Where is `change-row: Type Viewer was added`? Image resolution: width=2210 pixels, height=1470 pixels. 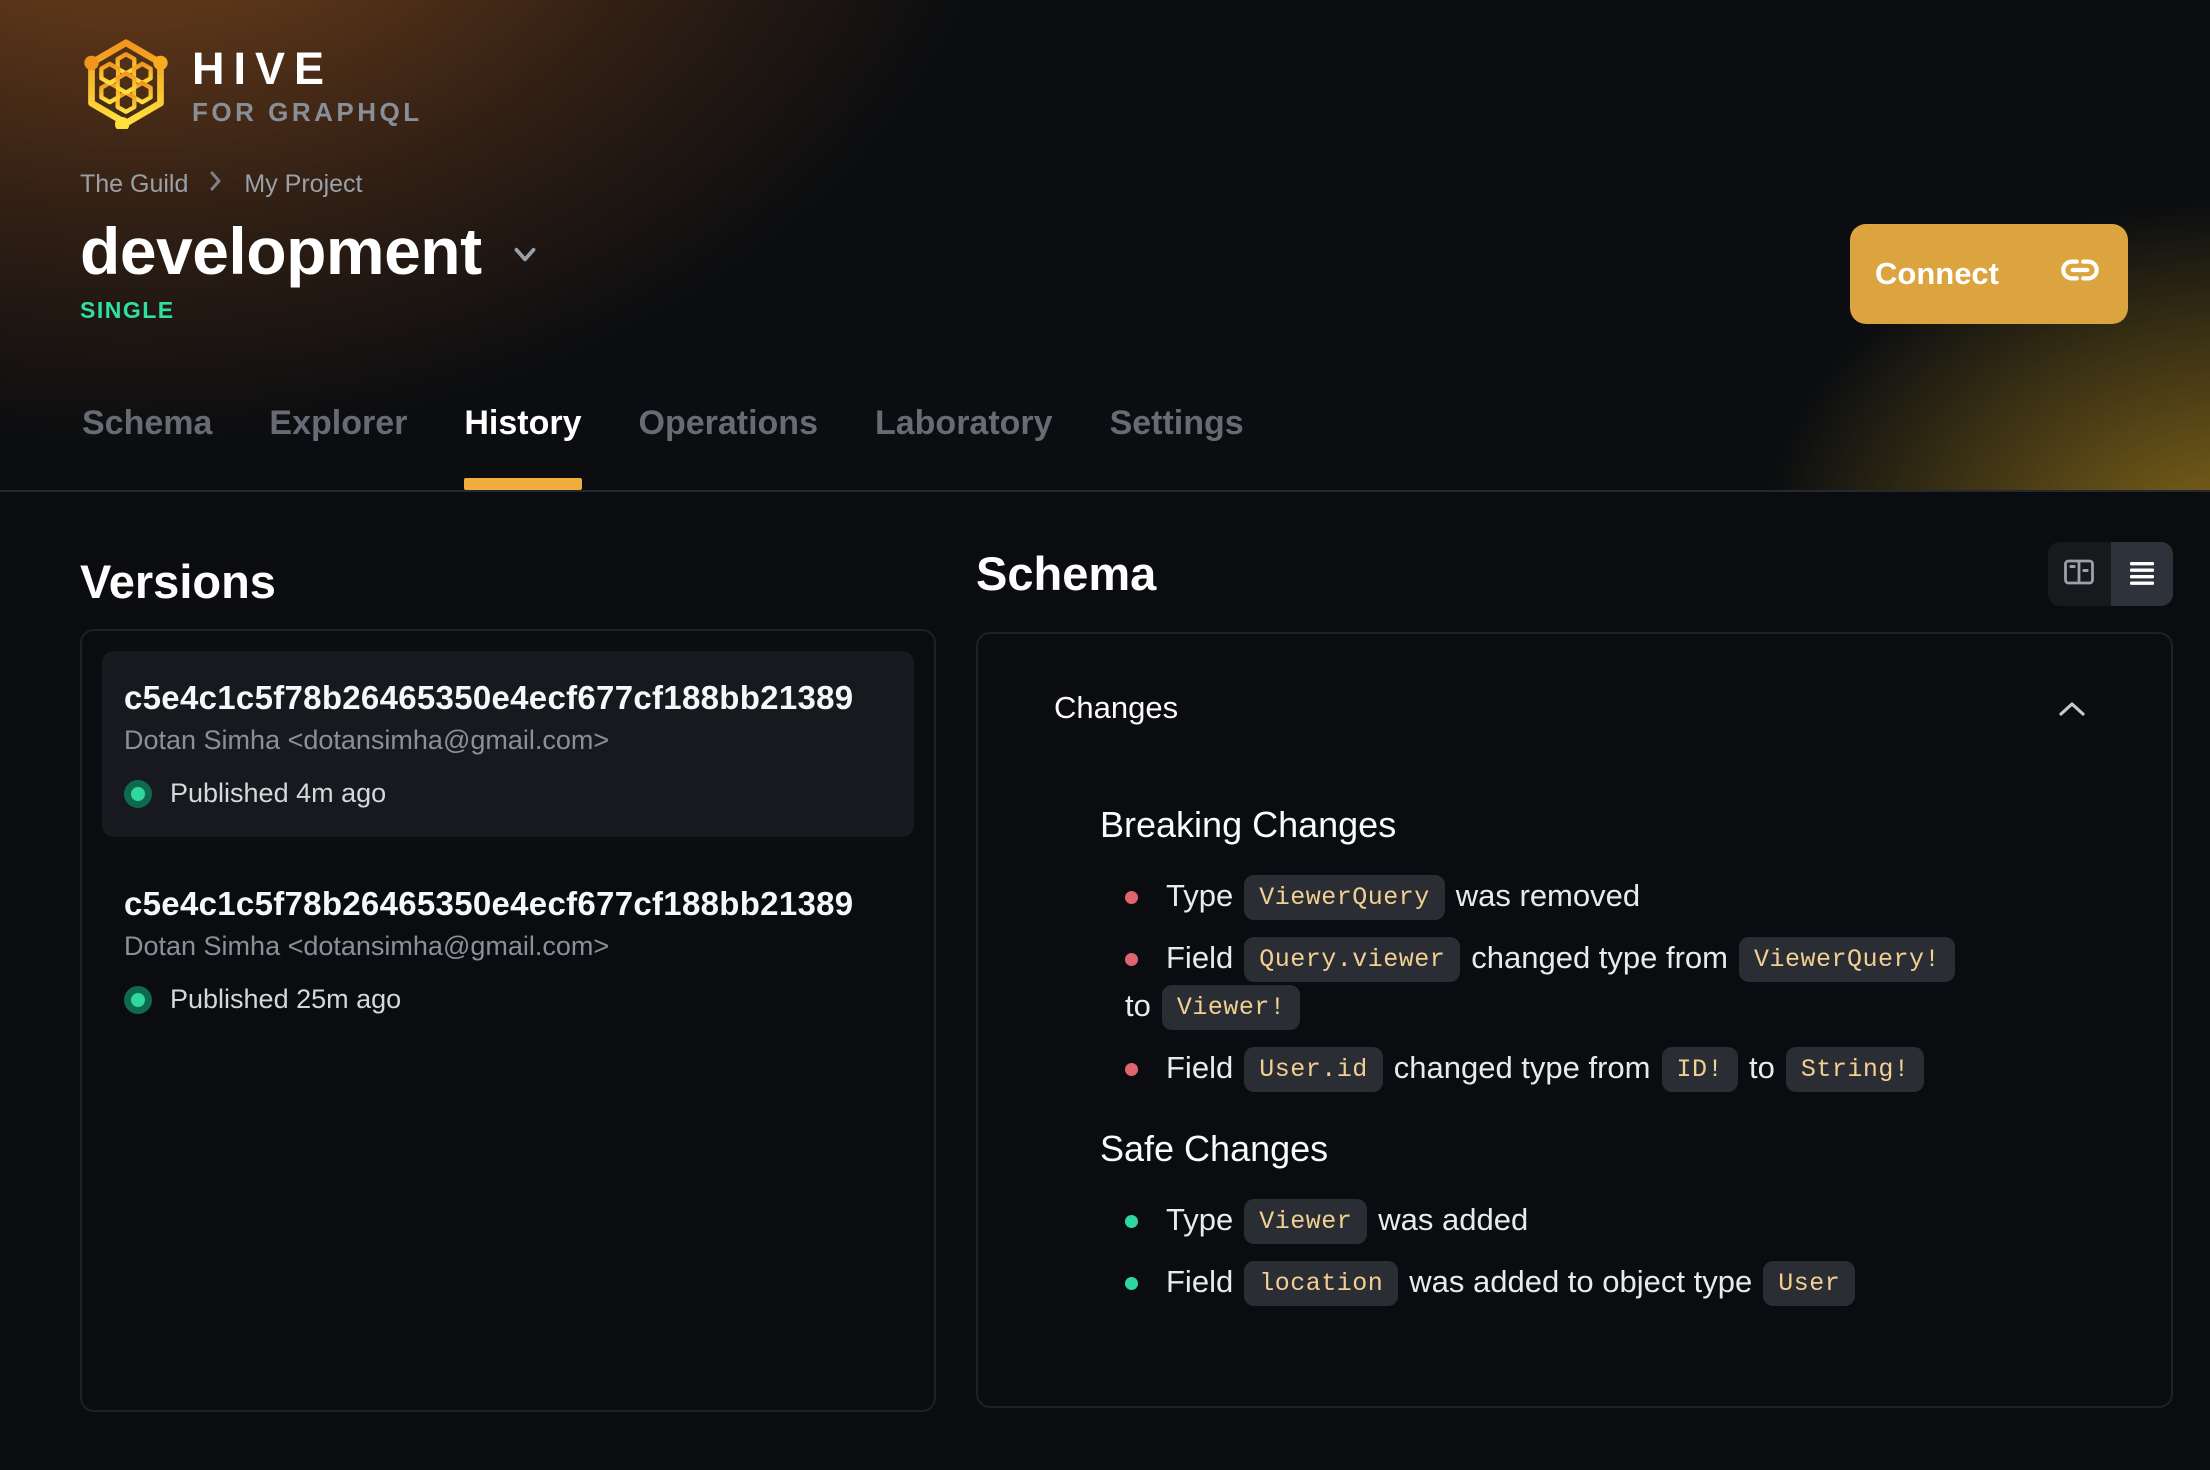
change-row: Type Viewer was added is located at coordinates (1606, 1222).